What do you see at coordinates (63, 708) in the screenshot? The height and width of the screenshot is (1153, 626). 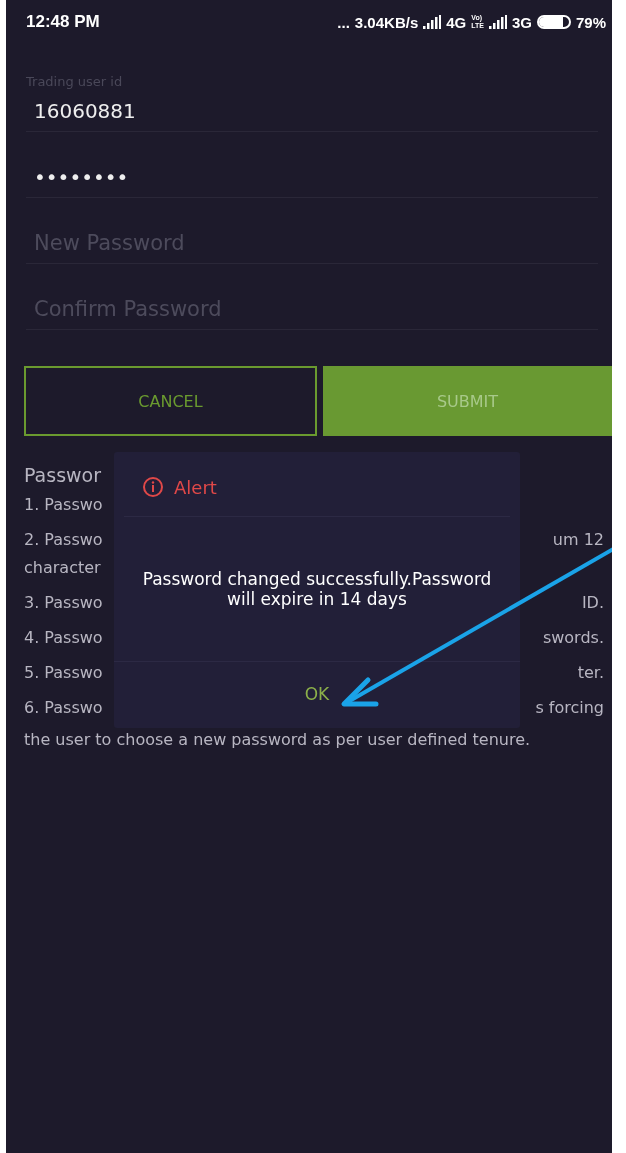 I see `rule-text: 6. Passwo` at bounding box center [63, 708].